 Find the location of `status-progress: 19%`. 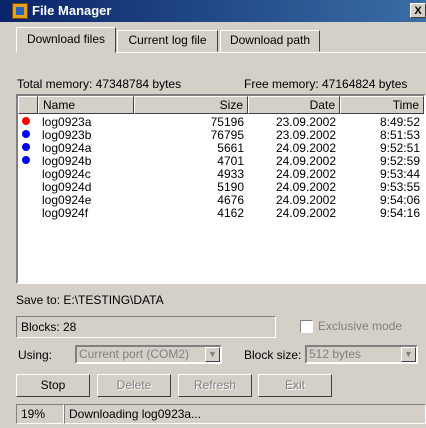

status-progress: 19% is located at coordinates (40, 414).